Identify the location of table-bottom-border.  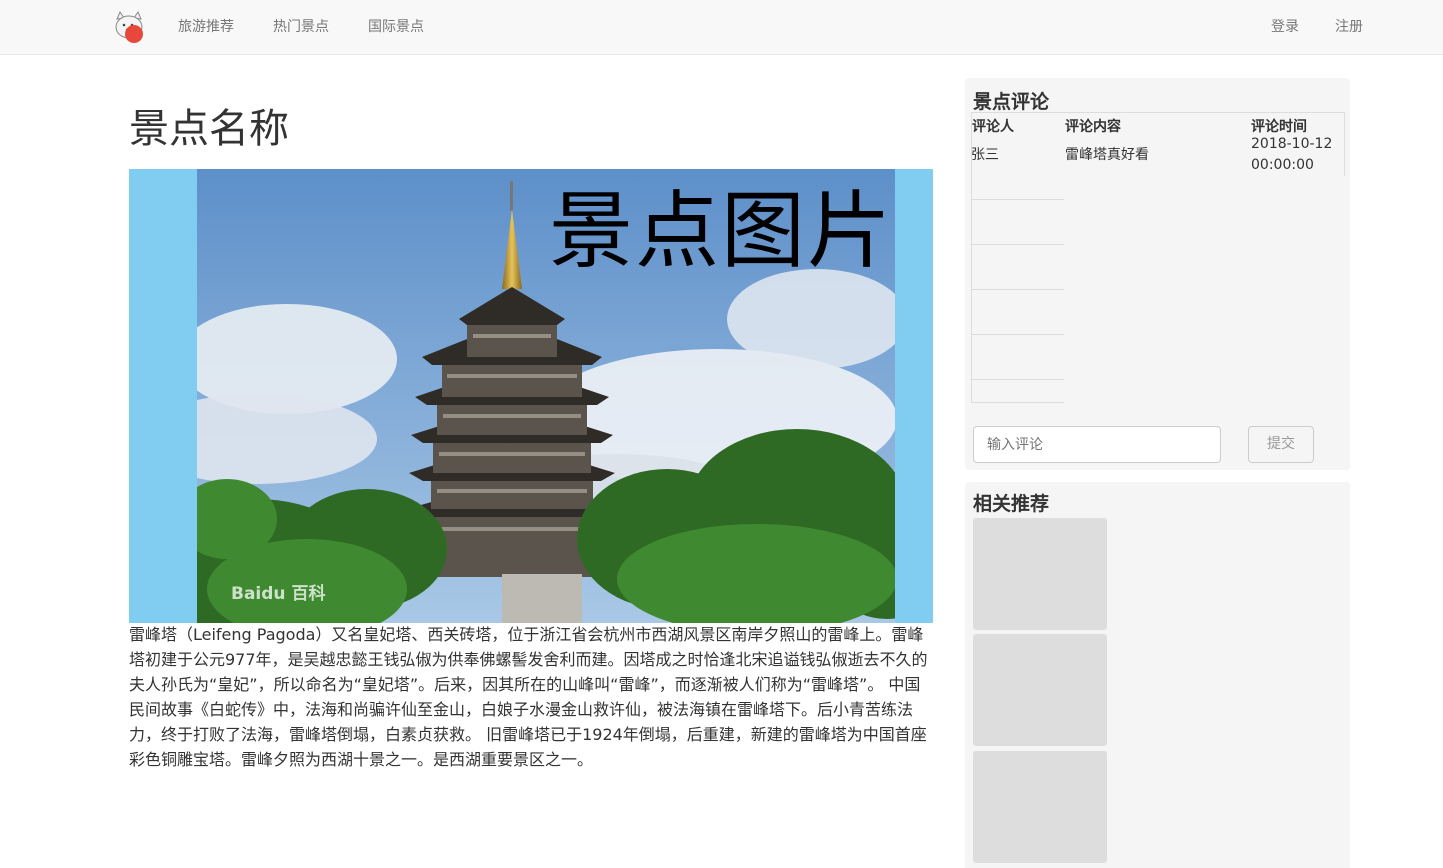
(1017, 402).